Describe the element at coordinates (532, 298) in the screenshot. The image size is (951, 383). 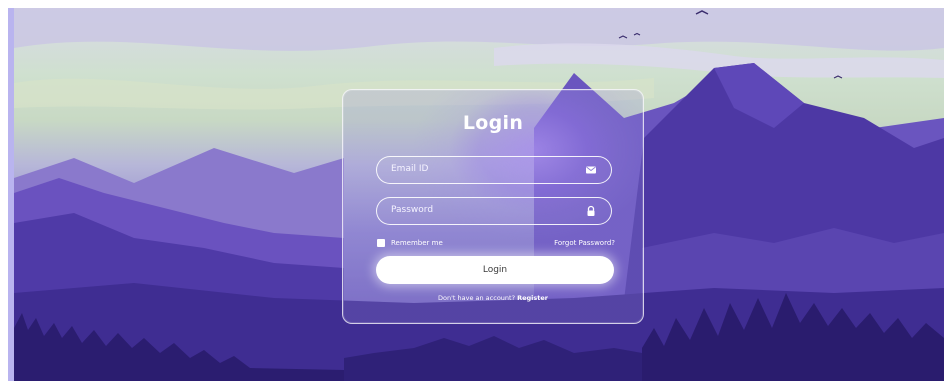
I see `register-link: Register` at that location.